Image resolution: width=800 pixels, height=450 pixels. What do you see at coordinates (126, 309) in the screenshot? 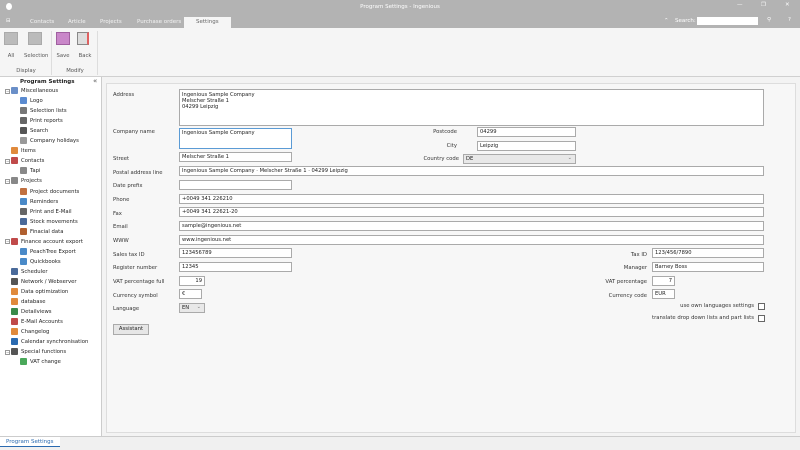
I see `language-label: Language` at bounding box center [126, 309].